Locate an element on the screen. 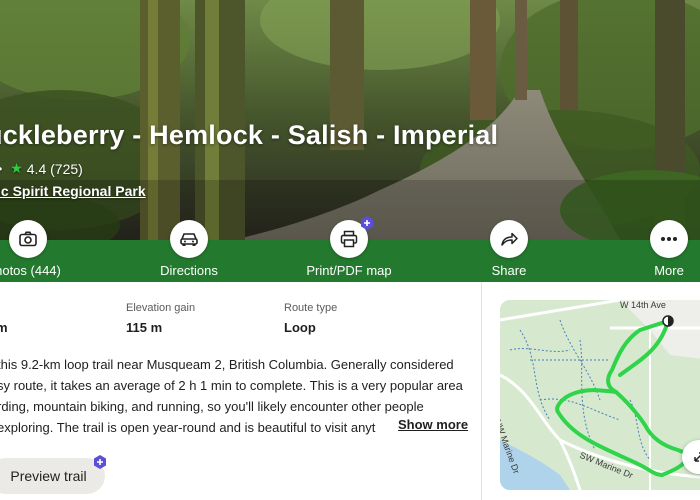 This screenshot has width=700, height=500. camera-icon is located at coordinates (28, 239).